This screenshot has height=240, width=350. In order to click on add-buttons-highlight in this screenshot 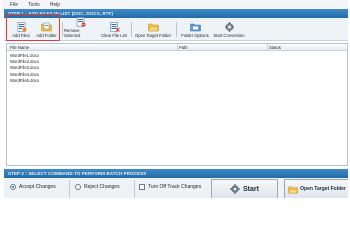, I will do `click(33, 27)`.